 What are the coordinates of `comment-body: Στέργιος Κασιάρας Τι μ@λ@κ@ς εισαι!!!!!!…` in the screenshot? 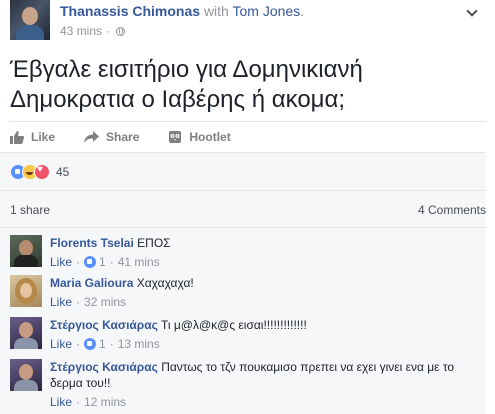 It's located at (265, 334).